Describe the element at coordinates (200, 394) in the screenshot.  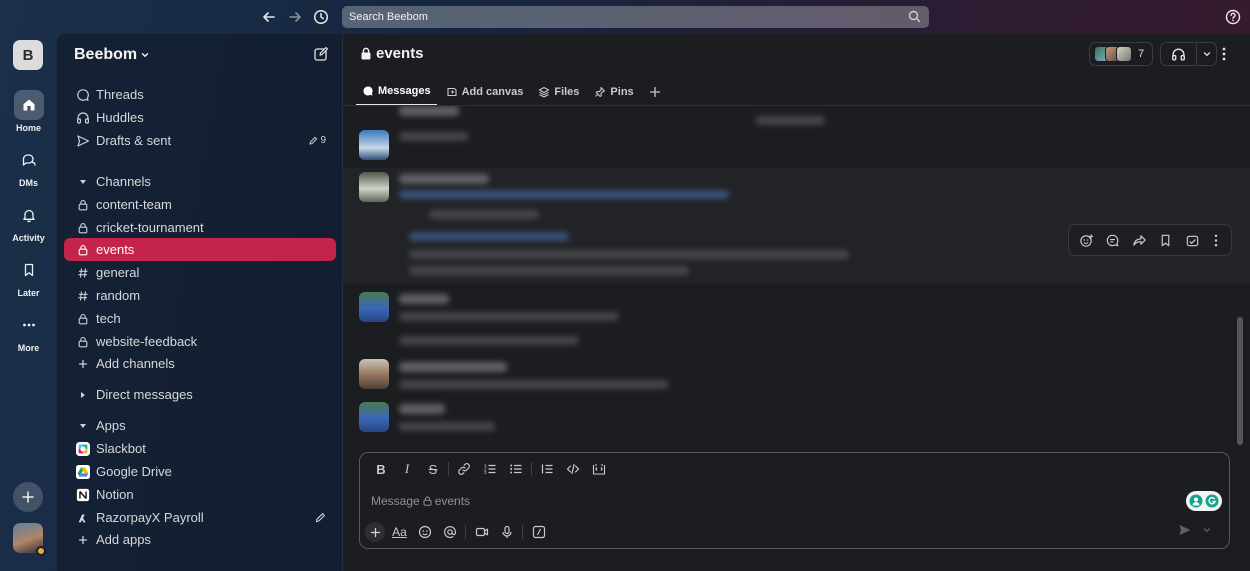
I see `direct-messages-section-header: Direct messages` at that location.